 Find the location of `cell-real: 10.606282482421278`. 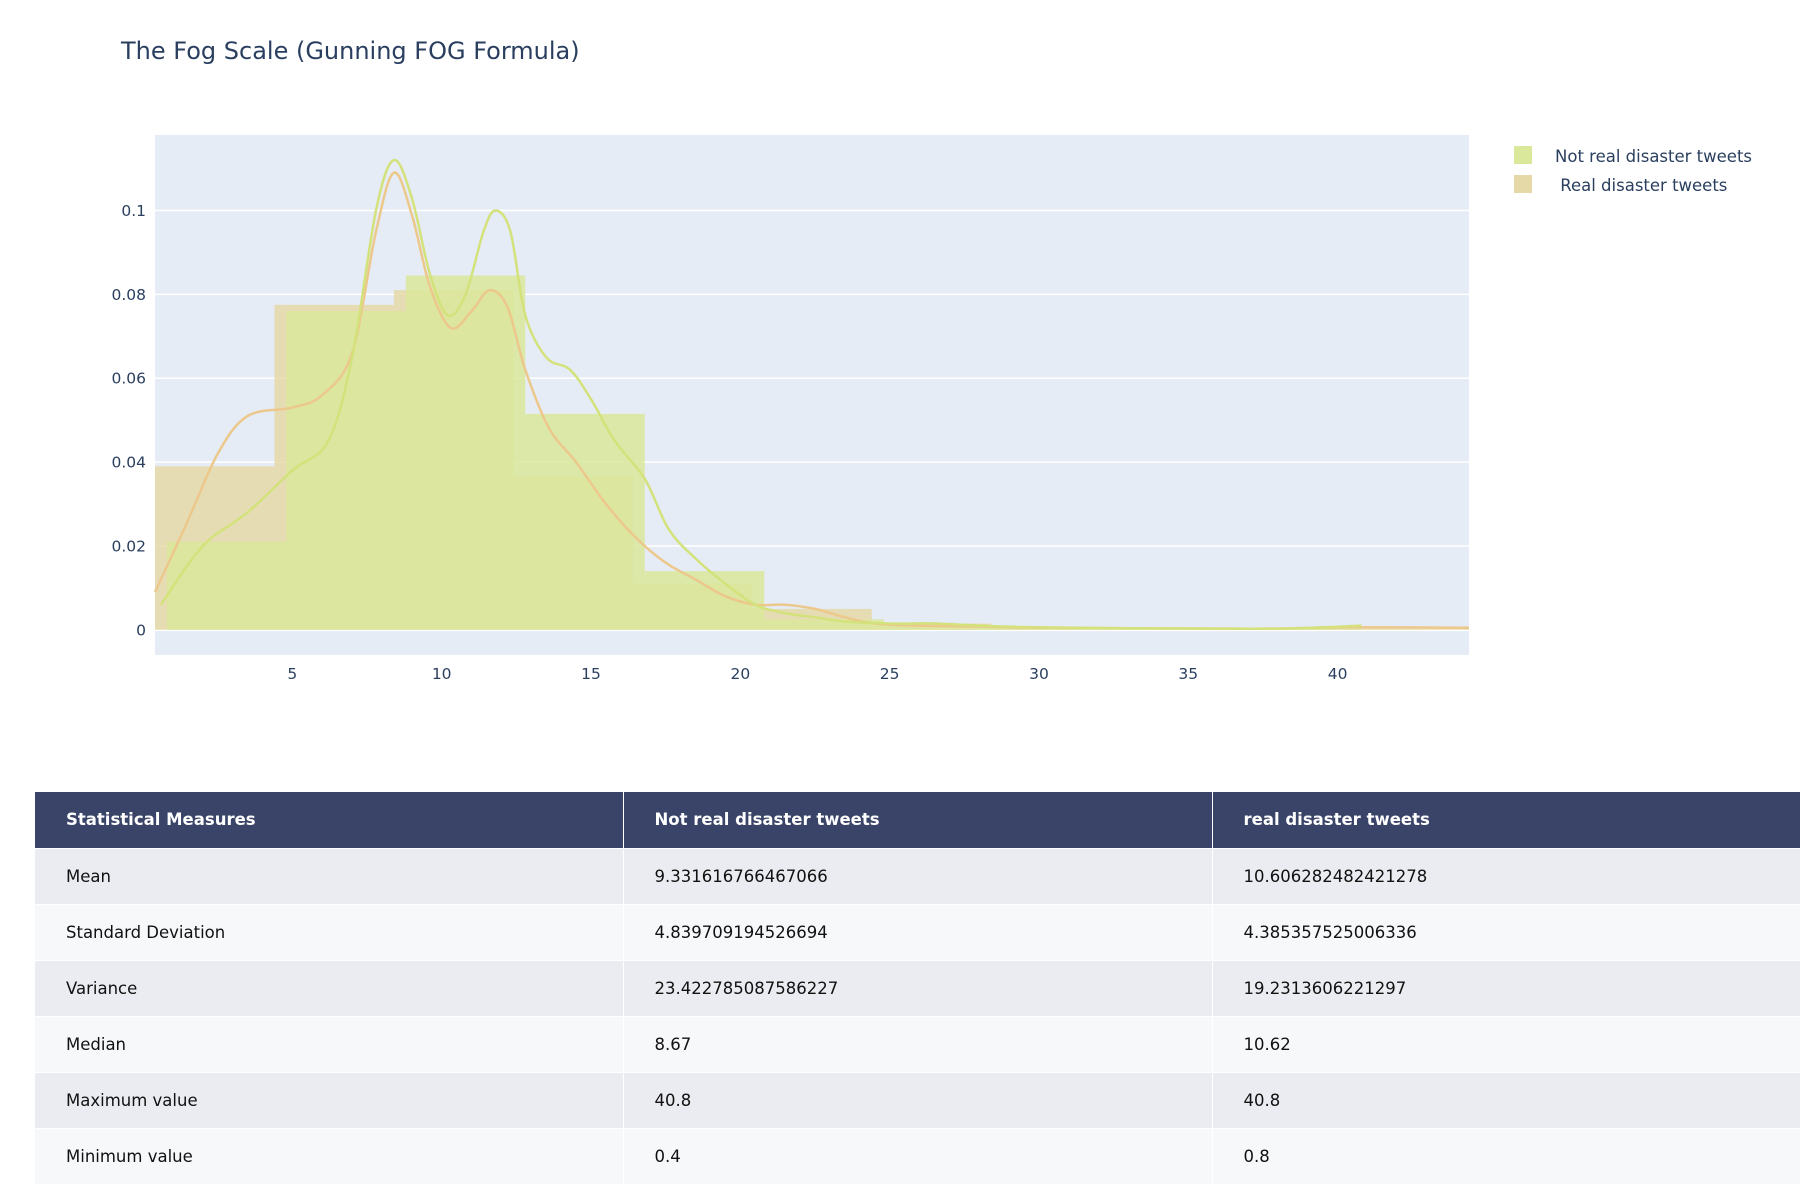

cell-real: 10.606282482421278 is located at coordinates (1506, 876).